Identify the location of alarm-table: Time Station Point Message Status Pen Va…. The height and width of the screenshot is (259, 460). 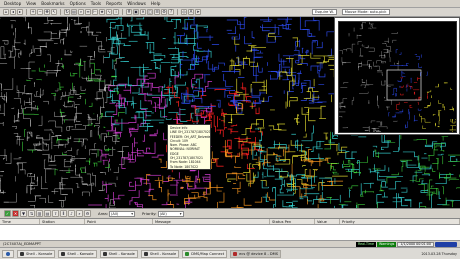
(230, 229).